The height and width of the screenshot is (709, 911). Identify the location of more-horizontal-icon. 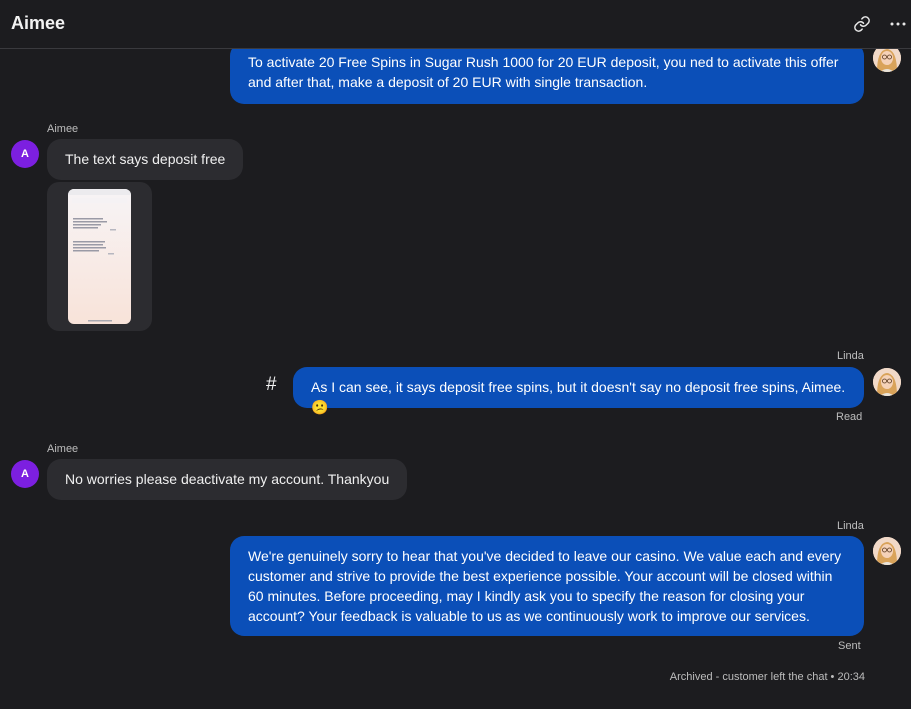
(898, 24).